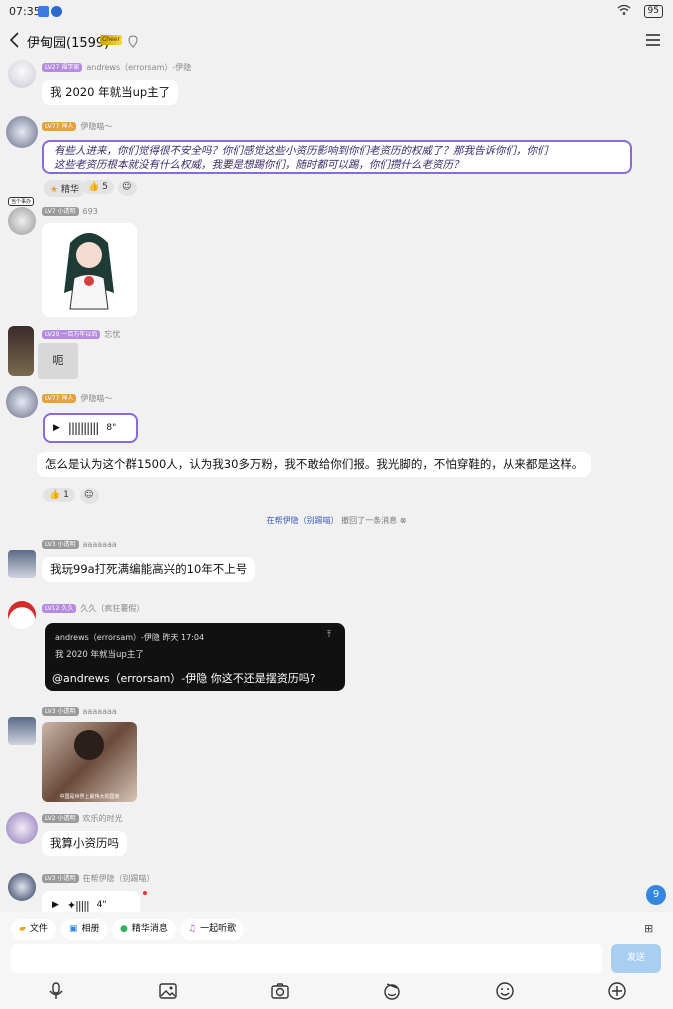  I want to click on shortcut-album: ▣ 相册, so click(84, 929).